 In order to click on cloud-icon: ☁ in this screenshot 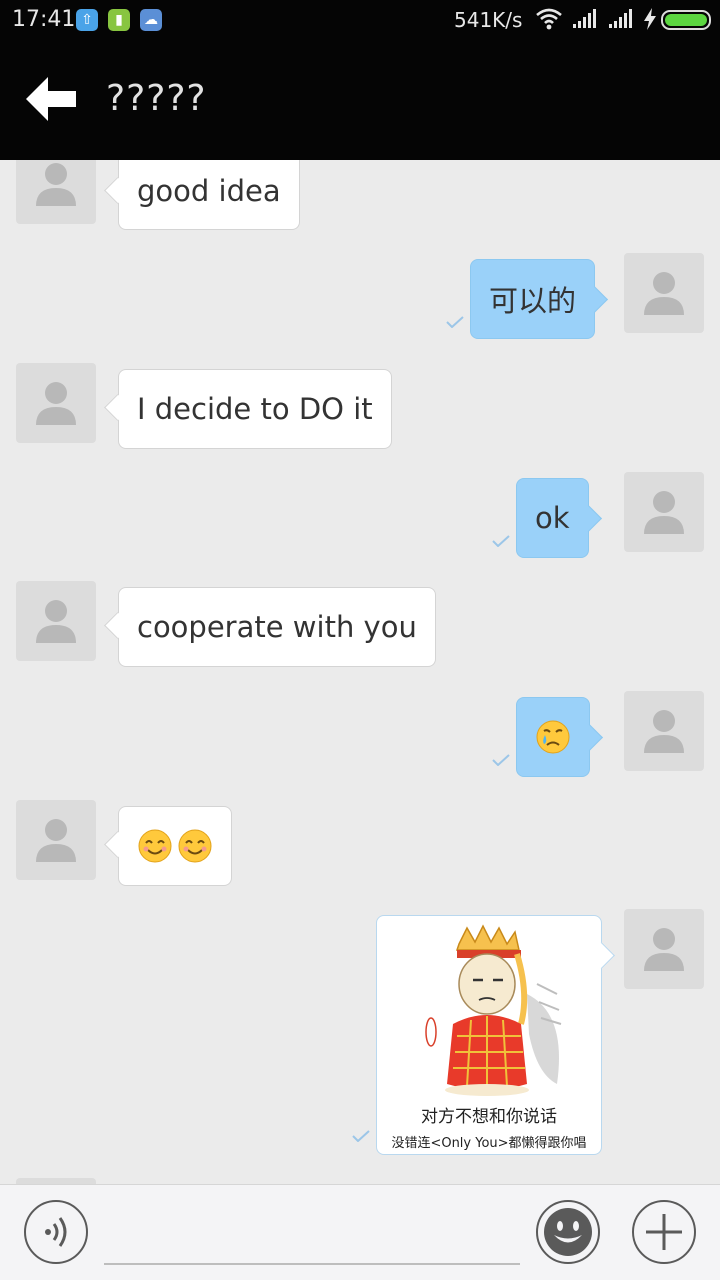, I will do `click(151, 20)`.